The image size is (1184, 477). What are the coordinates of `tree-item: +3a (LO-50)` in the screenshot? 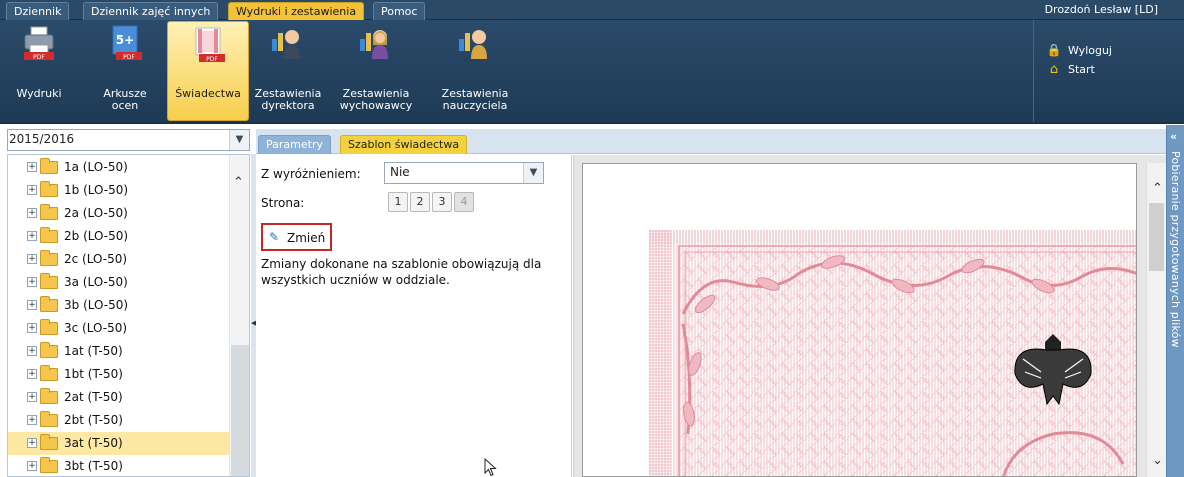 It's located at (119, 282).